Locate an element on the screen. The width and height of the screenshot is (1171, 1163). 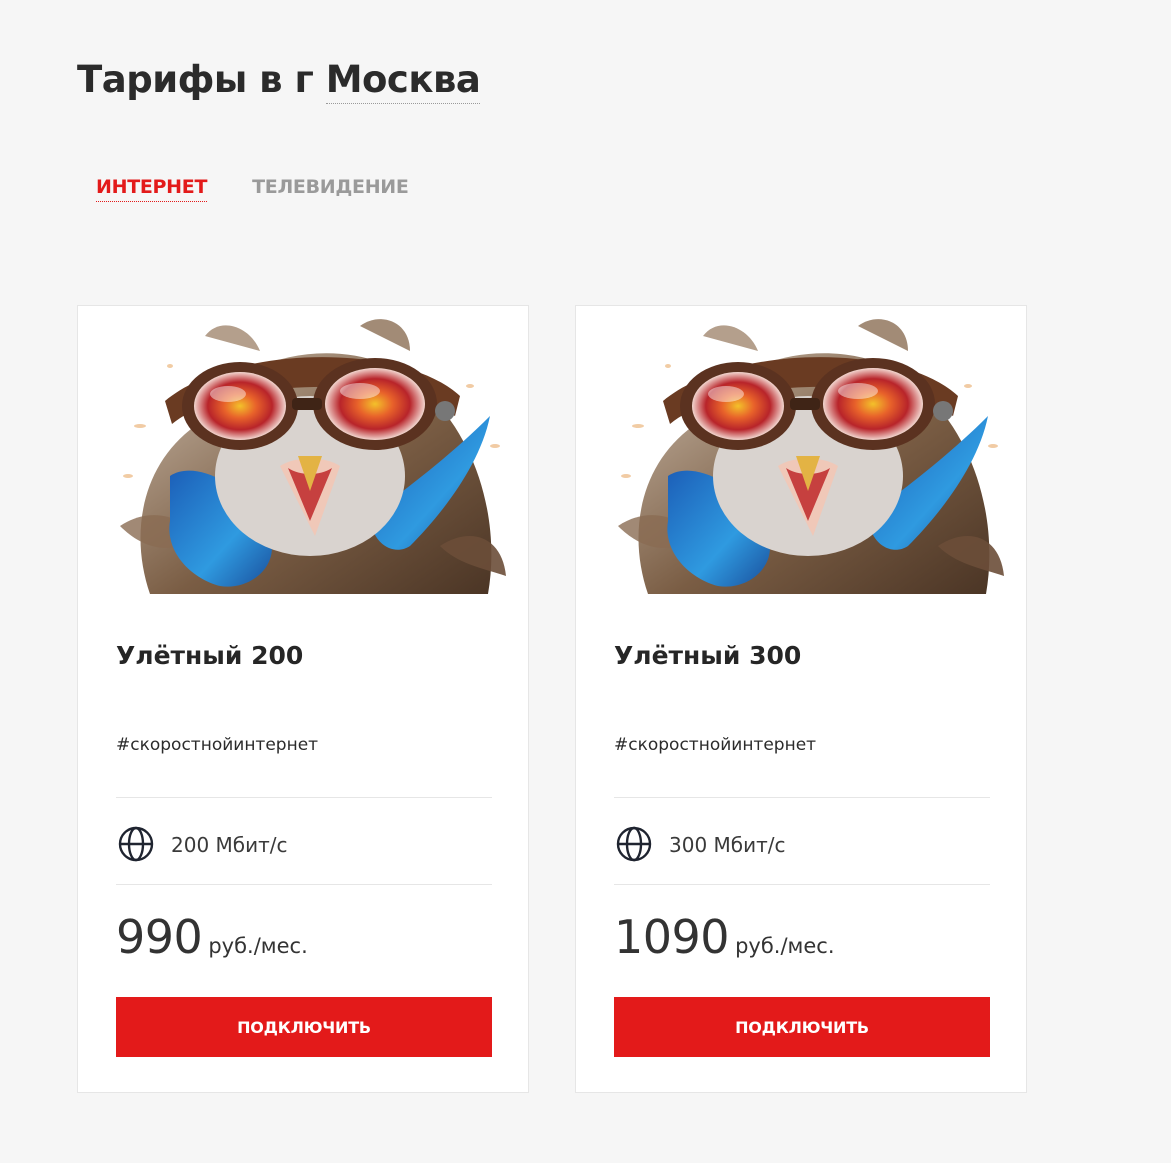
page-title: Тарифы в г Москва is located at coordinates (279, 81).